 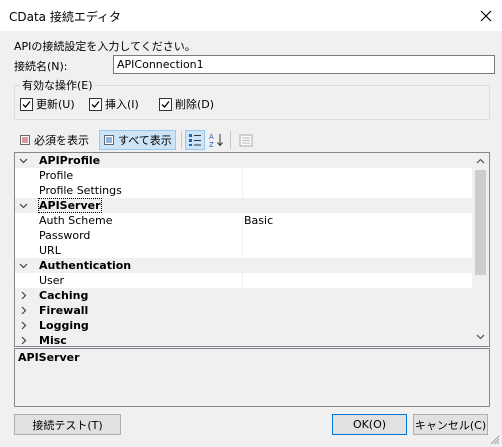 I want to click on grid-property-row: Profile Settings, so click(x=243, y=191).